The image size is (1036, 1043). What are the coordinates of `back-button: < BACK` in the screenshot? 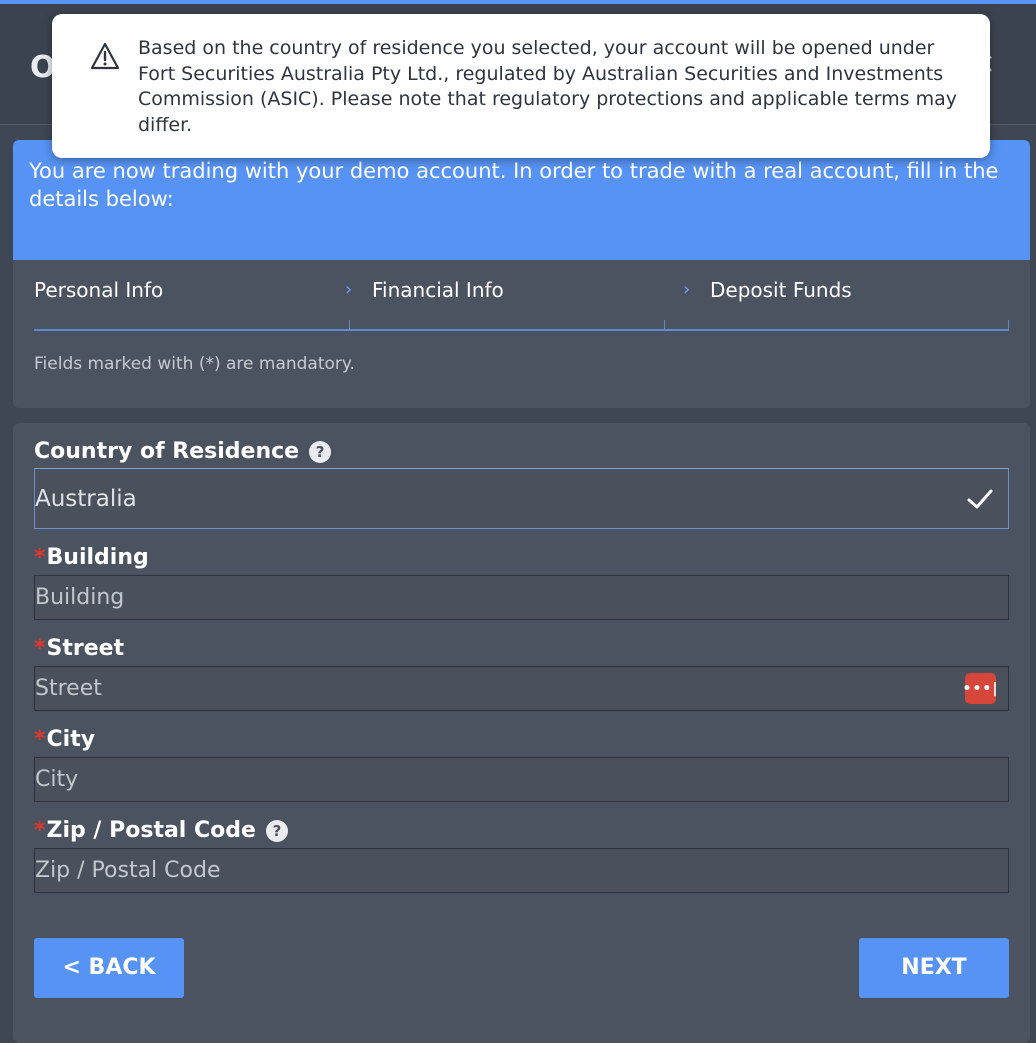 It's located at (109, 968).